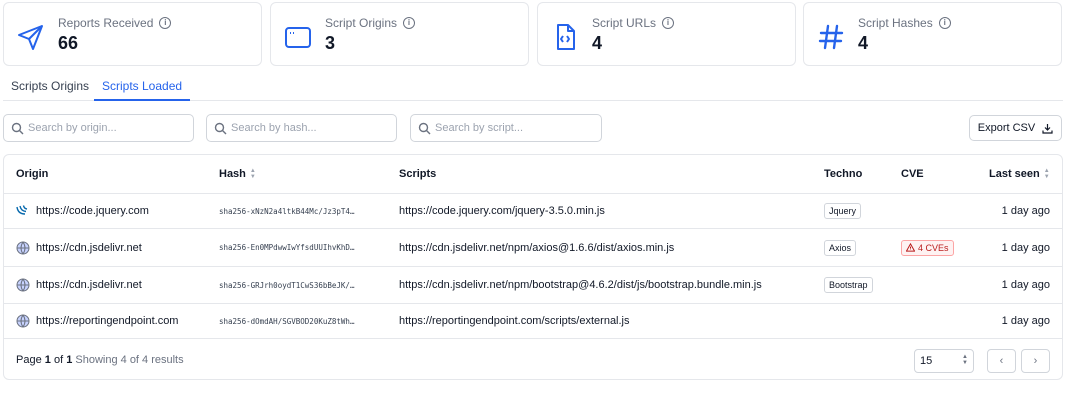  I want to click on page-info: Page 1 of 1 Showing 4 of 4 results, so click(100, 360).